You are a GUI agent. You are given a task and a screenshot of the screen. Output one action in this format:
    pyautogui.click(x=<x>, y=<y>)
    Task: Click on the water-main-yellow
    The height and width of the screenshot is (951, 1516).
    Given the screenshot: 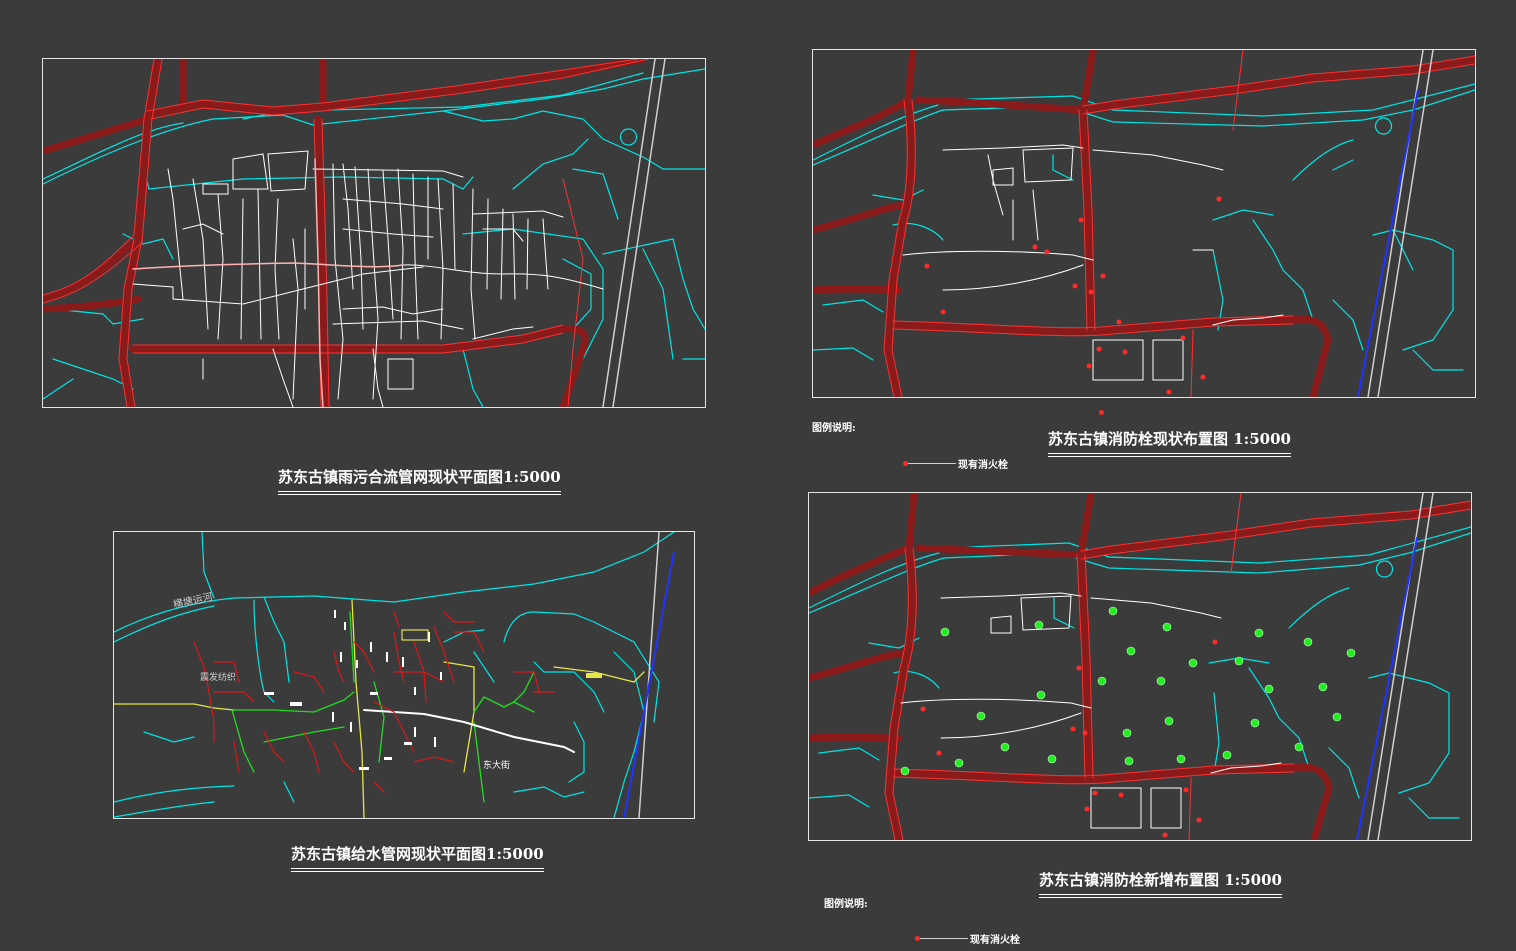 What is the action you would take?
    pyautogui.click(x=379, y=708)
    